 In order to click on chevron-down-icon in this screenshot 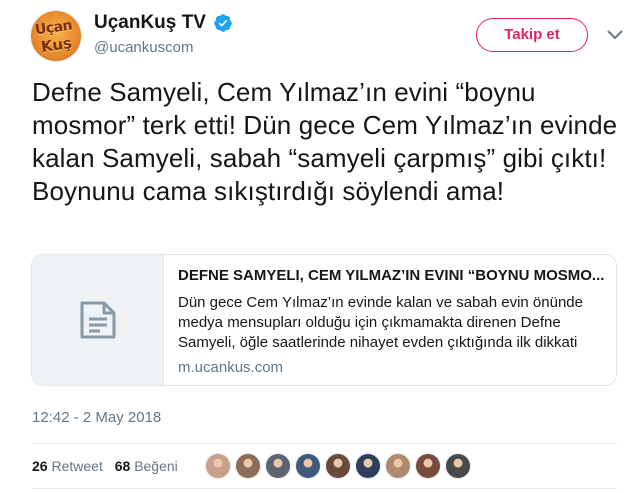, I will do `click(615, 35)`.